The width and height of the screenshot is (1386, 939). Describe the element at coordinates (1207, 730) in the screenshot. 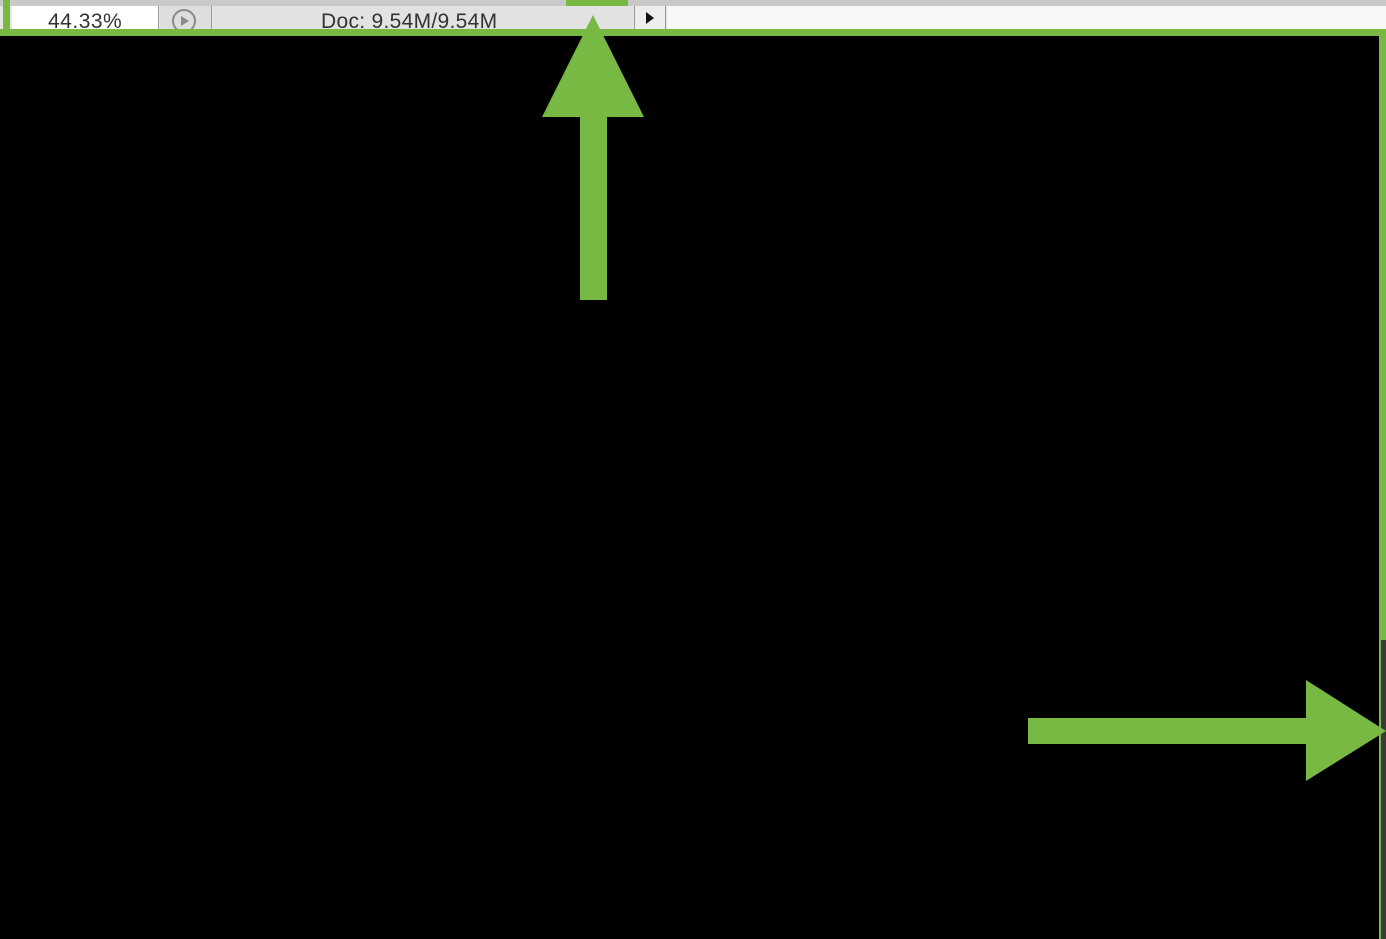

I see `arrow-right-annotation` at that location.